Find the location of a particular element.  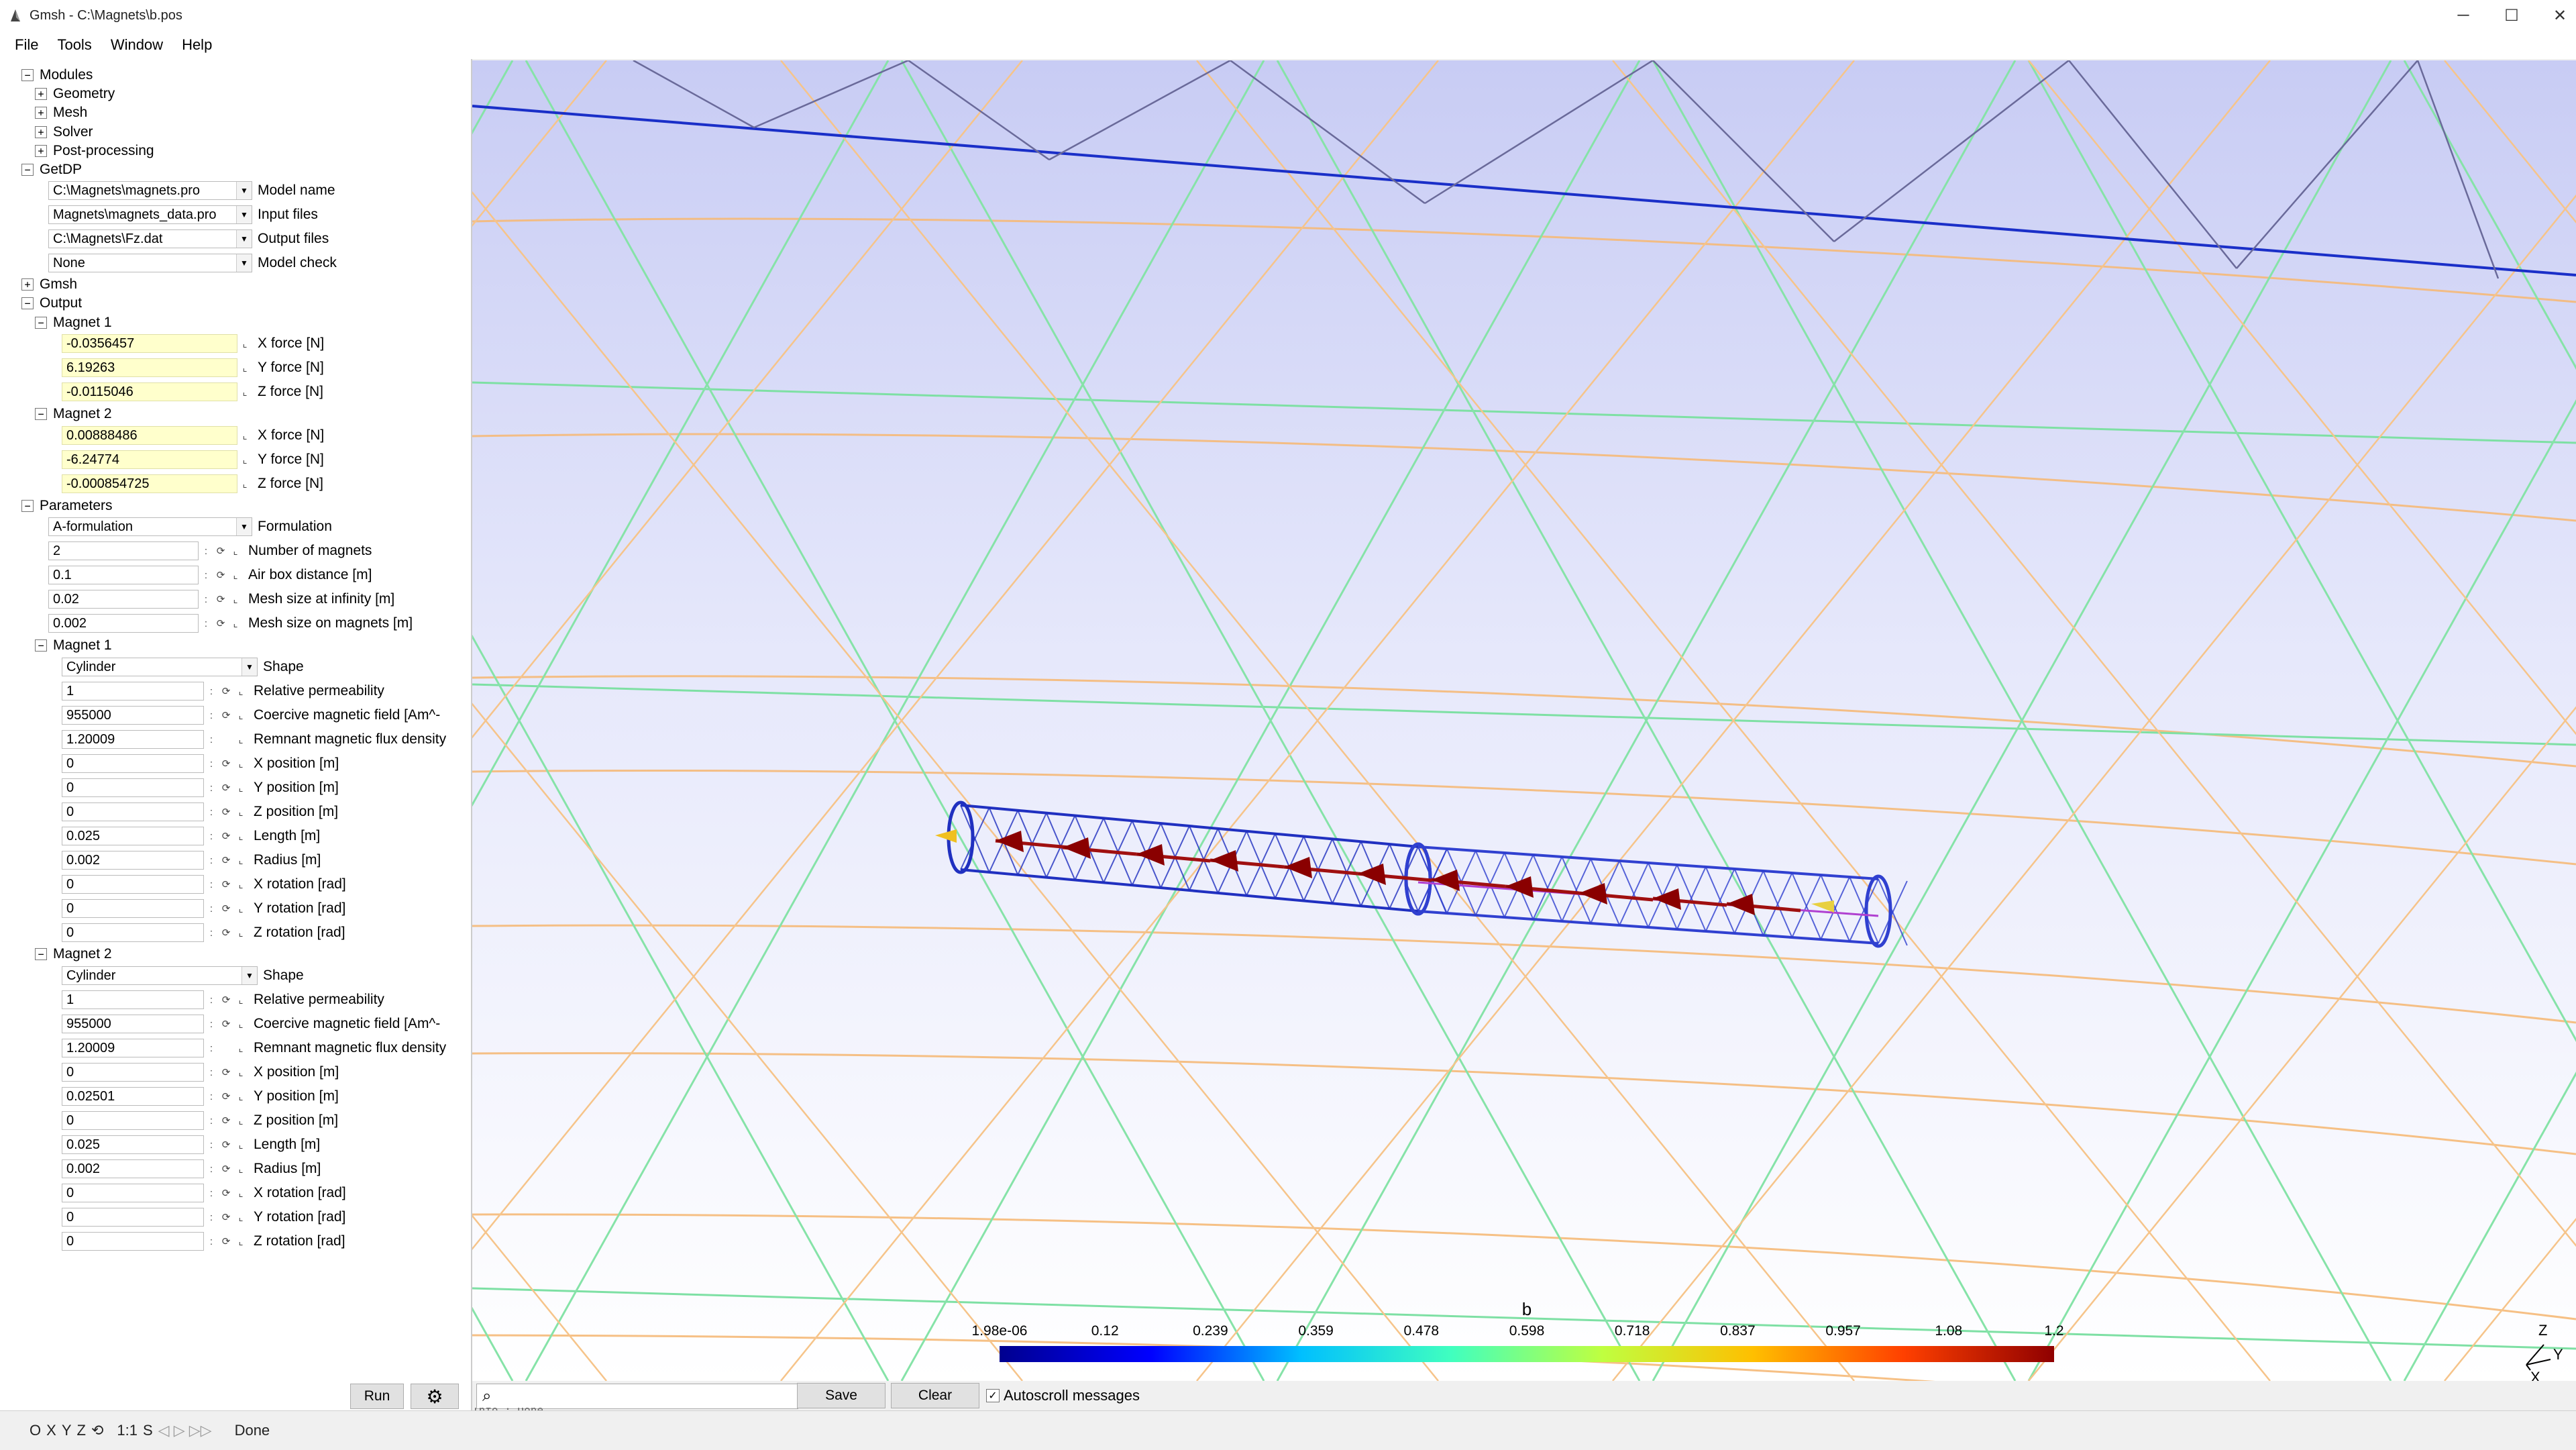

length-input: 0.025 is located at coordinates (133, 836).